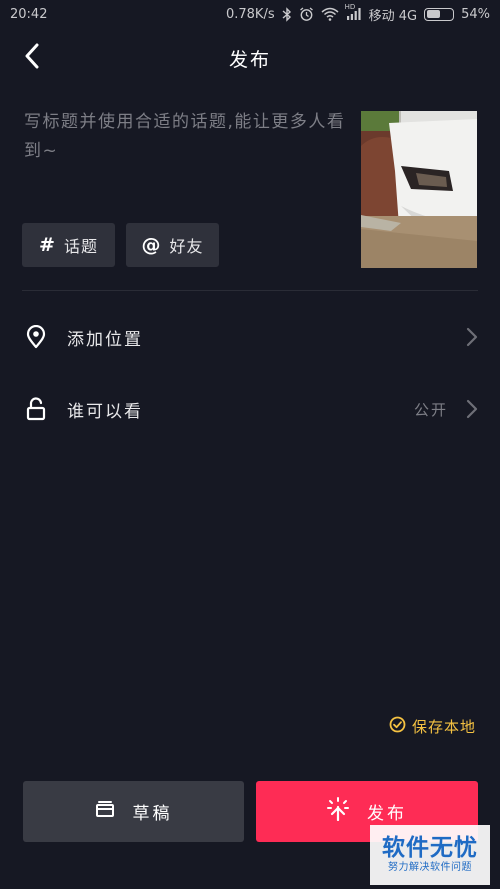 The height and width of the screenshot is (889, 500). What do you see at coordinates (36, 337) in the screenshot?
I see `location-pin-icon` at bounding box center [36, 337].